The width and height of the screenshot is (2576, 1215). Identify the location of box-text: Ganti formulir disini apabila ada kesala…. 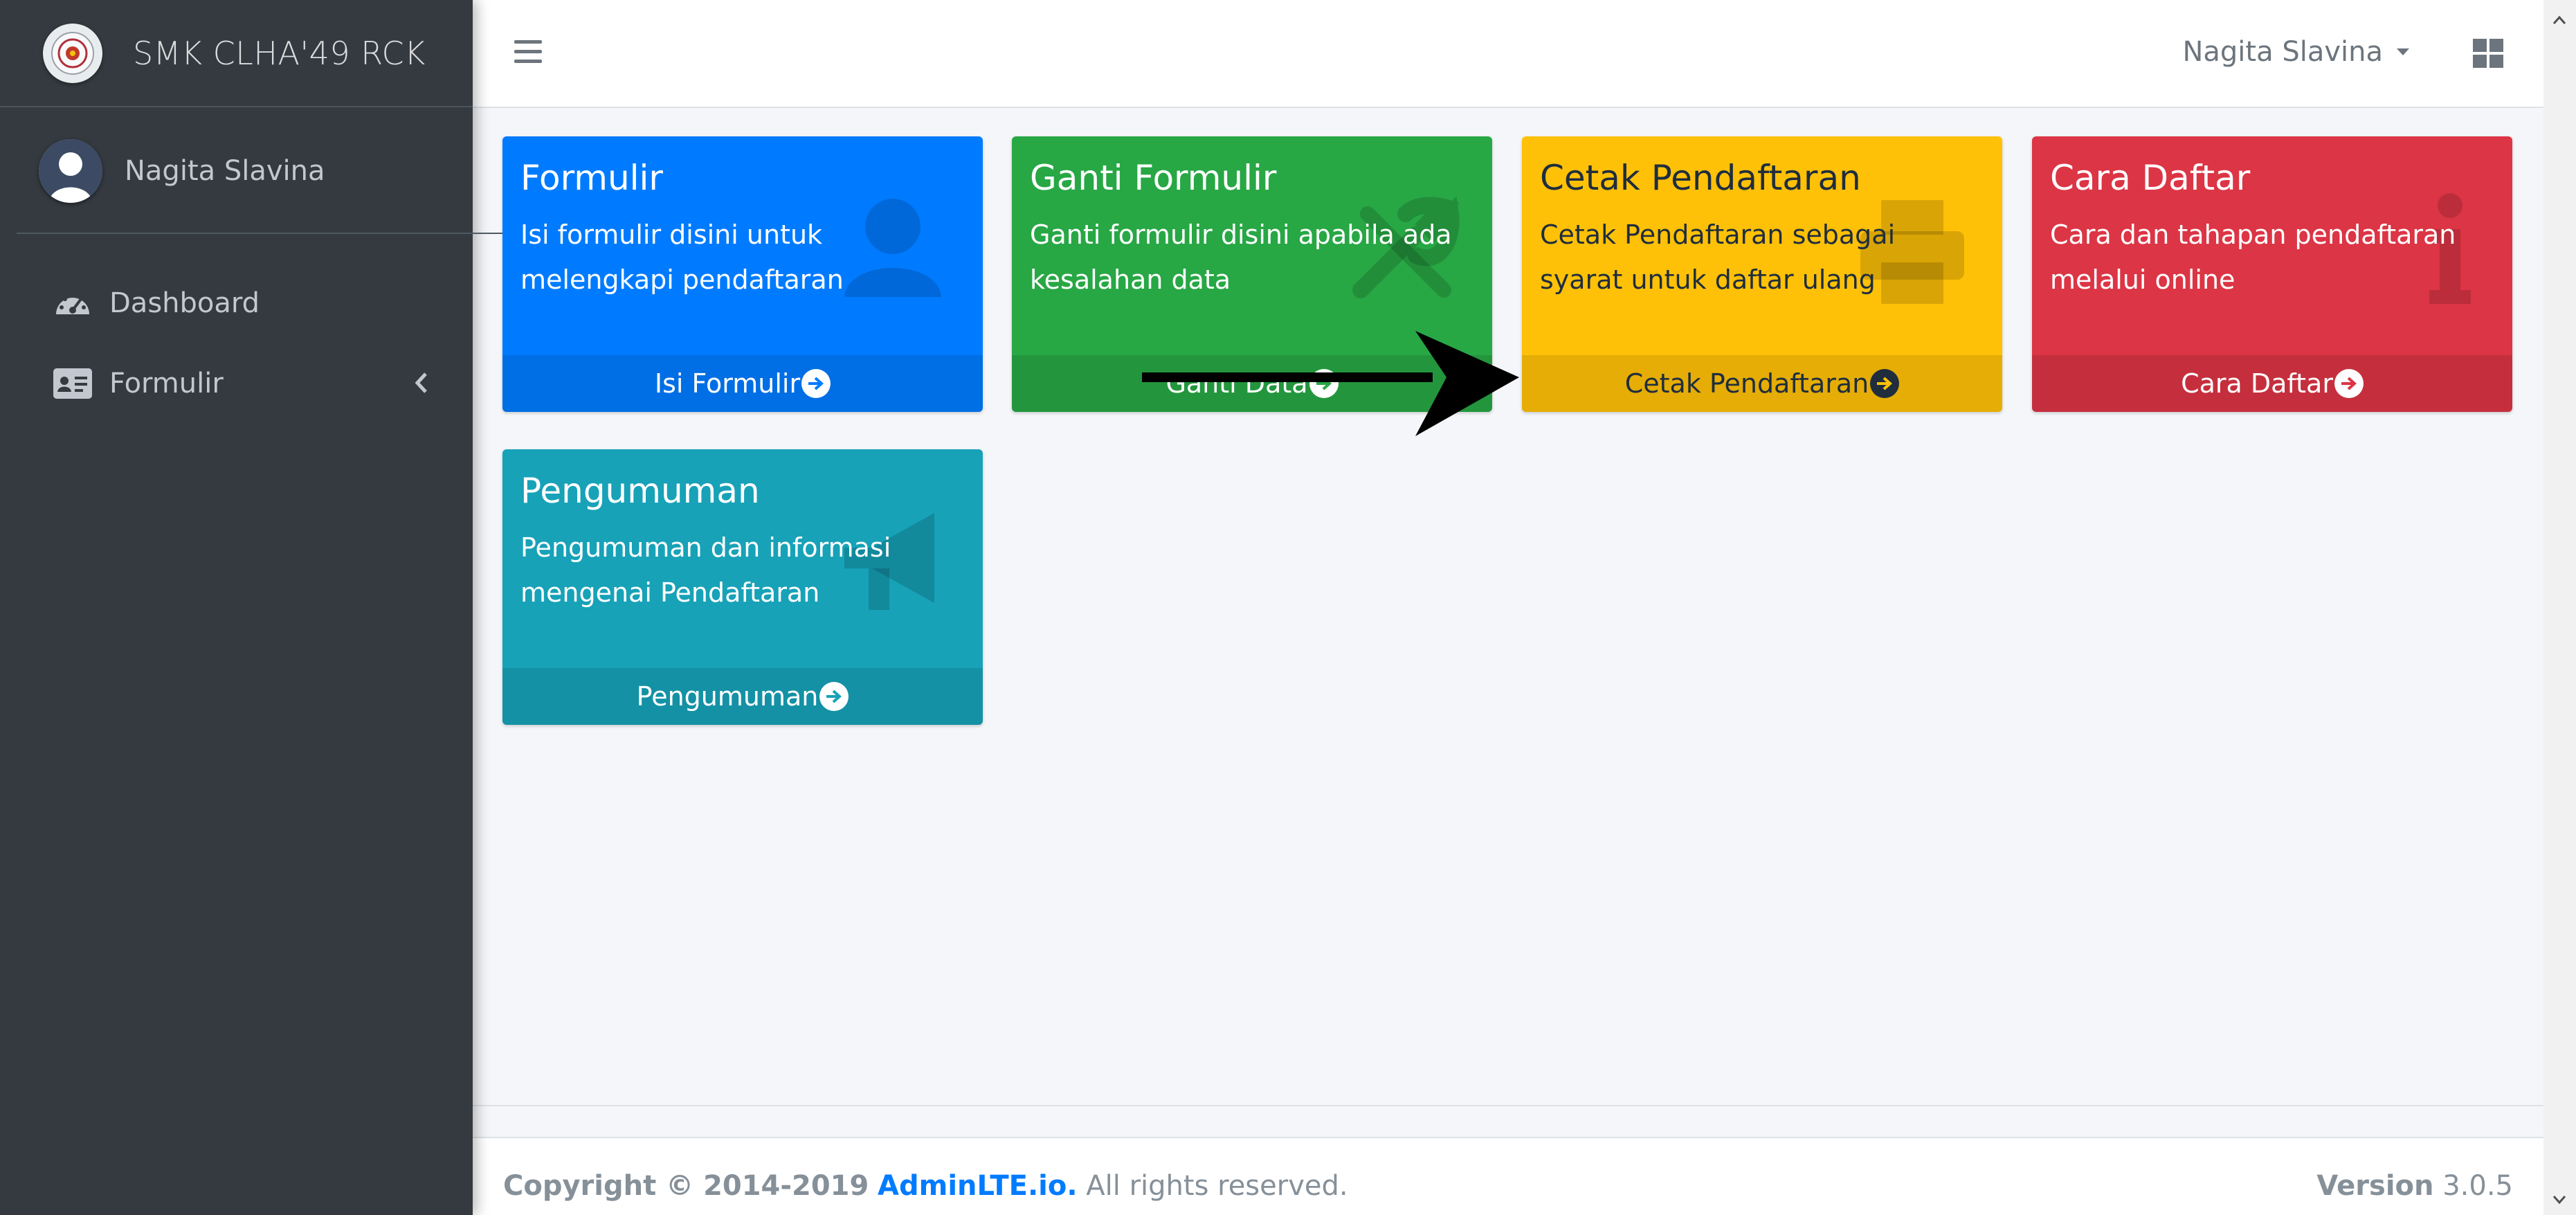
(1241, 257).